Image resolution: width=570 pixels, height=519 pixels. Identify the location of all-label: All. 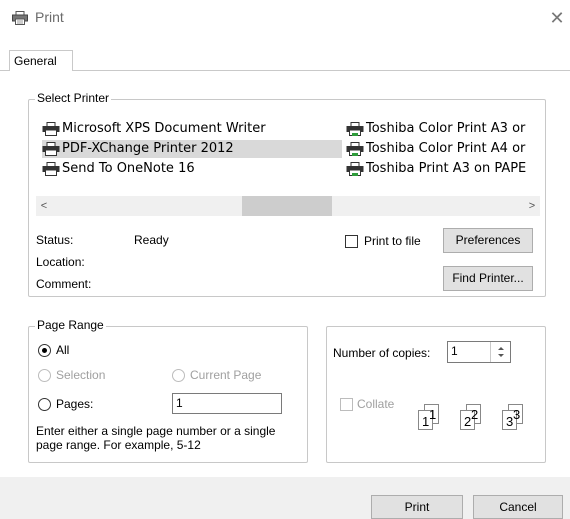
(63, 350).